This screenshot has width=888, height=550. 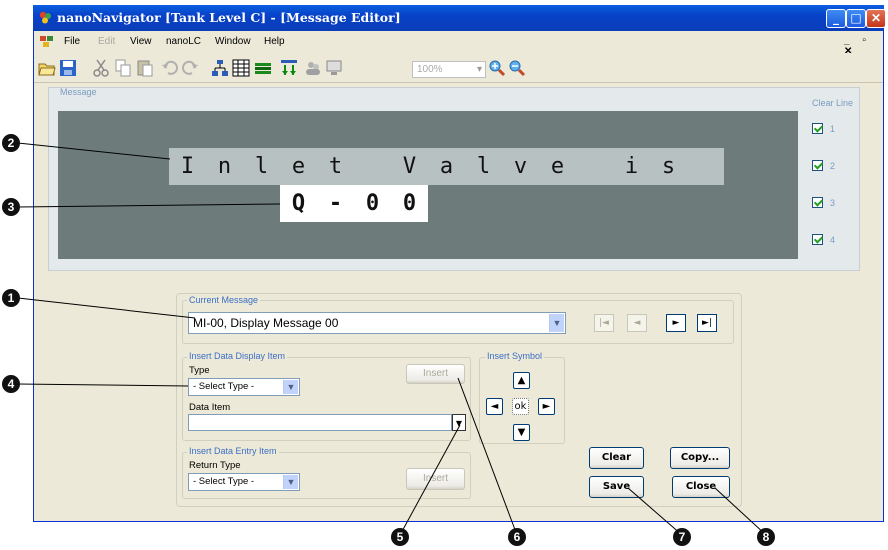 What do you see at coordinates (11, 207) in the screenshot?
I see `callout-marker: 3` at bounding box center [11, 207].